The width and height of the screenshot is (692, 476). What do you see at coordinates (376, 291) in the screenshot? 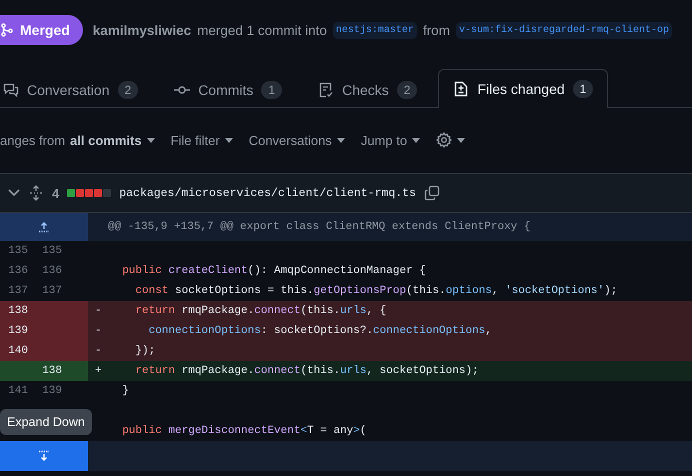
I see `code-line: const socketOptions = this.getOptionsProp(this.options, 'socketOptions');` at bounding box center [376, 291].